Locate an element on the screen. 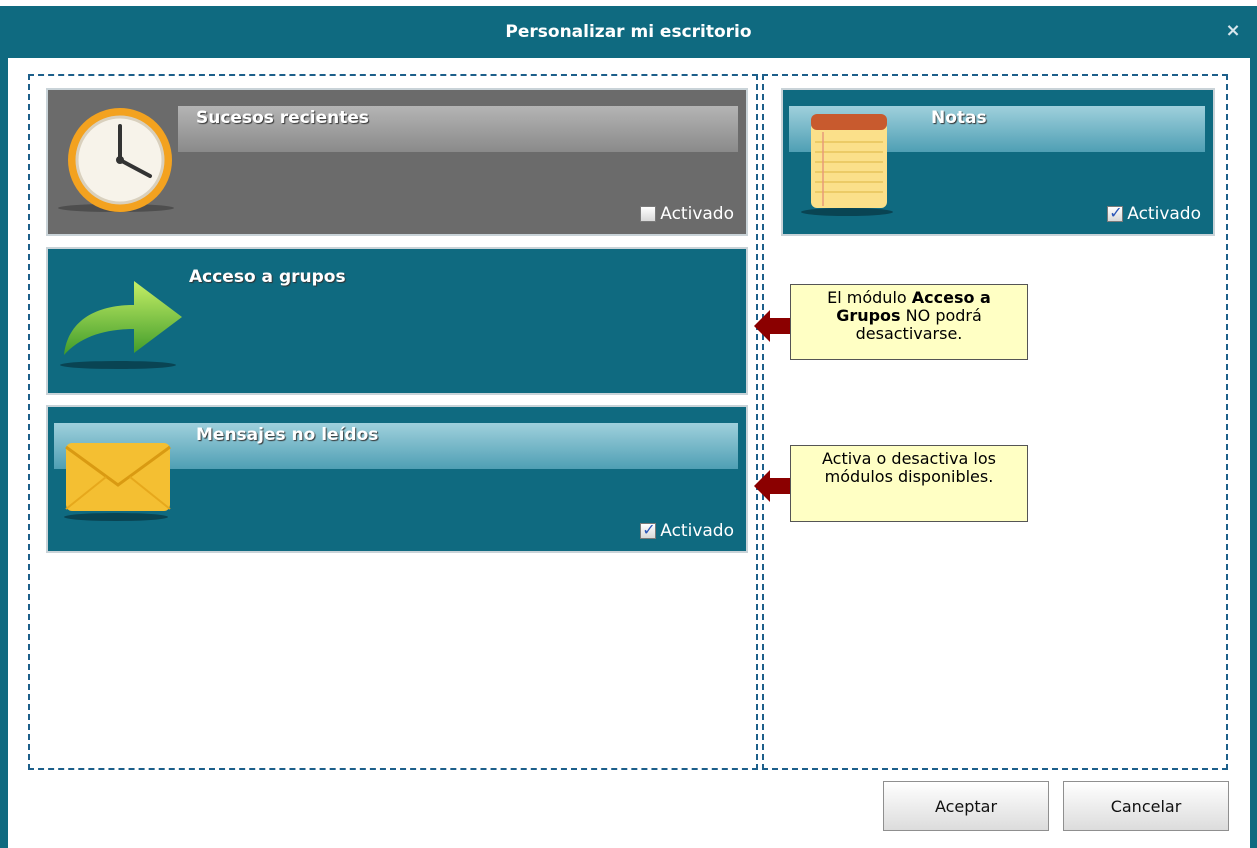 This screenshot has height=848, width=1257. arrow-icon is located at coordinates (121, 325).